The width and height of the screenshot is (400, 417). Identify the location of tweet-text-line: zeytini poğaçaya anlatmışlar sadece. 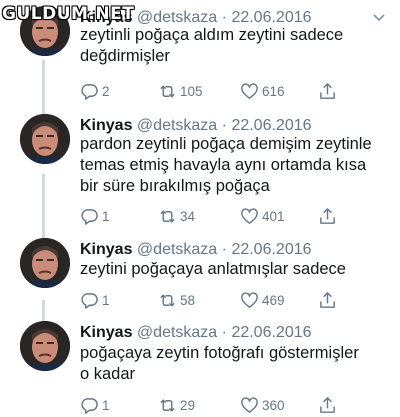
(213, 269).